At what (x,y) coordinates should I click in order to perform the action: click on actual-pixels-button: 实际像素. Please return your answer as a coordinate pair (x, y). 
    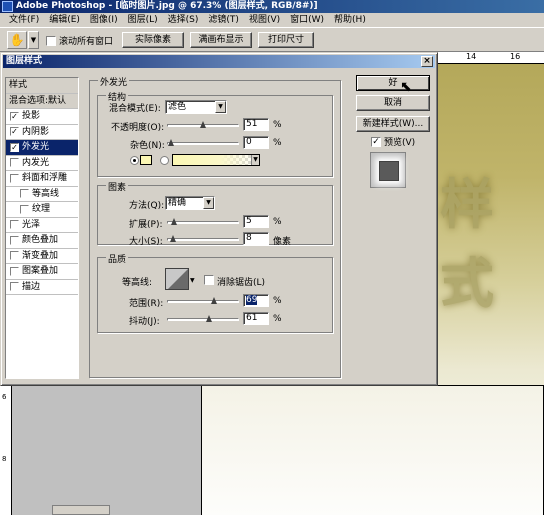
    Looking at the image, I should click on (153, 40).